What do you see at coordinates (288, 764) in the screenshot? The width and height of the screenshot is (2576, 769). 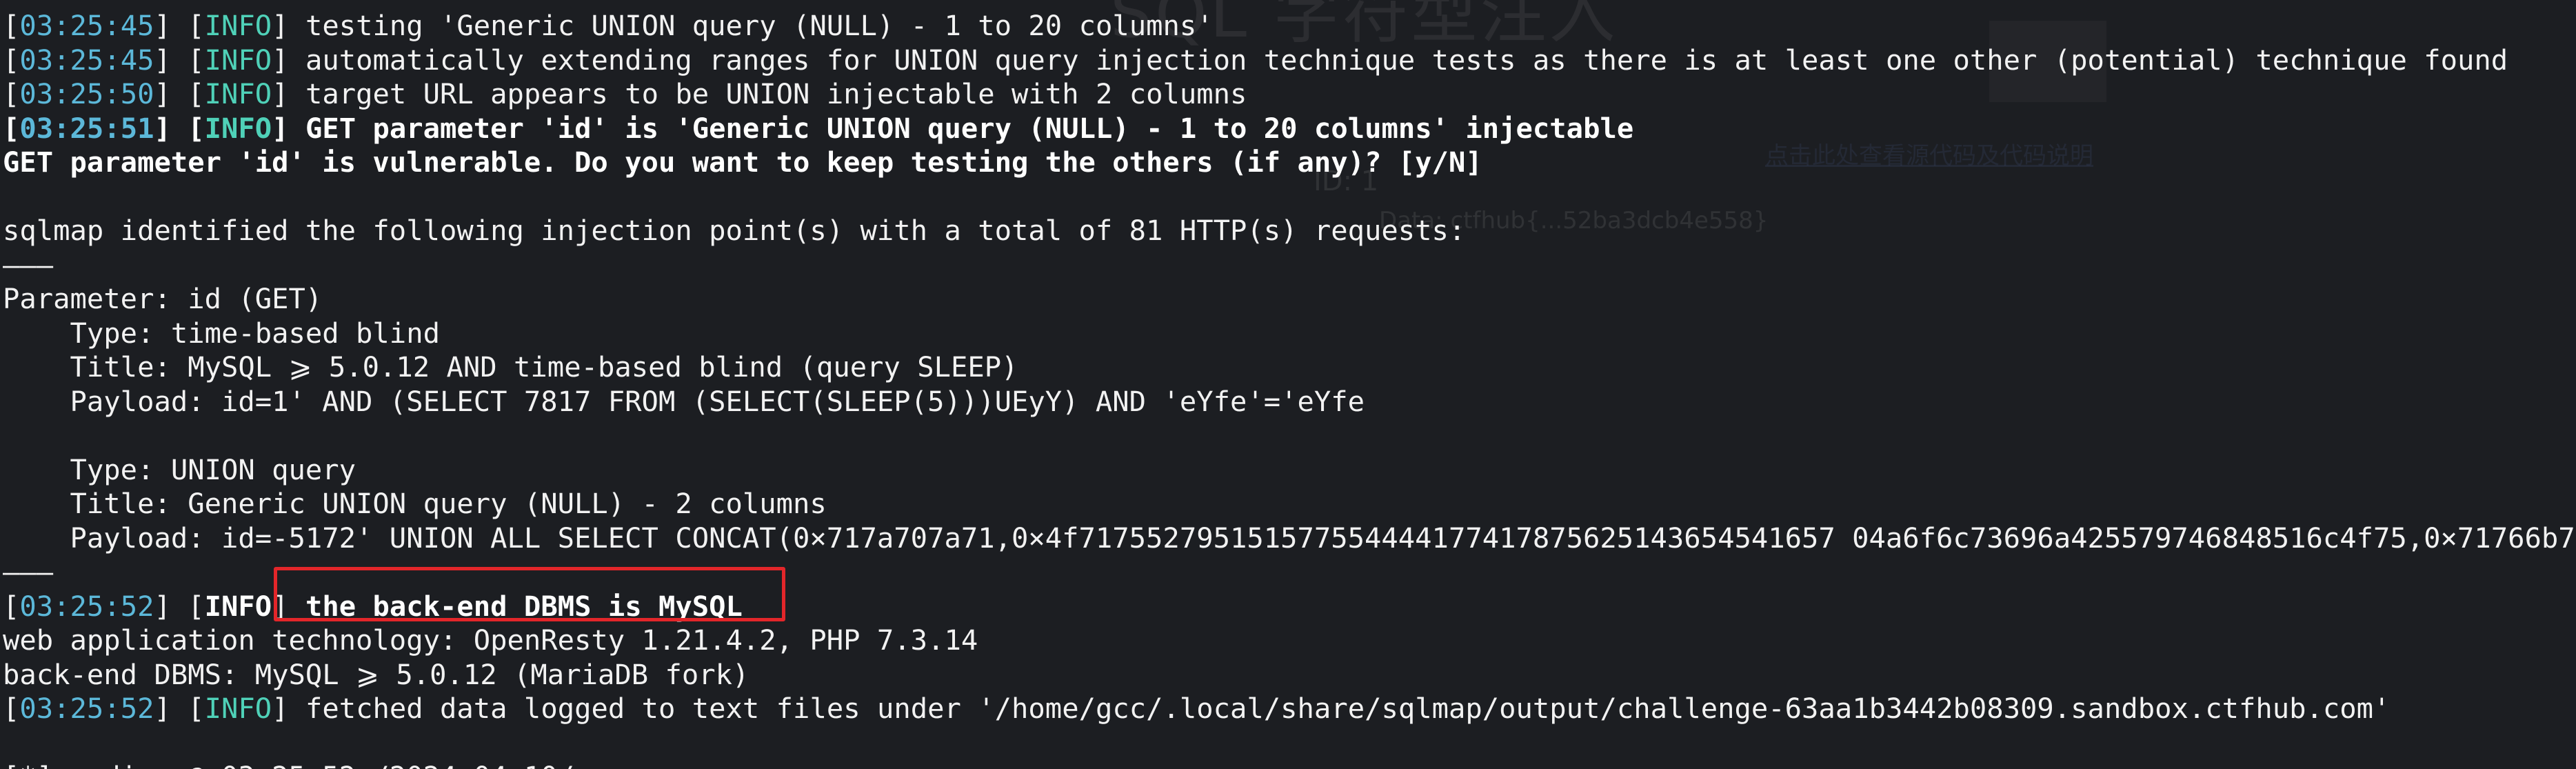 I see `ending-line: [*] ending @ 03:25:52 /2024-04-10/` at bounding box center [288, 764].